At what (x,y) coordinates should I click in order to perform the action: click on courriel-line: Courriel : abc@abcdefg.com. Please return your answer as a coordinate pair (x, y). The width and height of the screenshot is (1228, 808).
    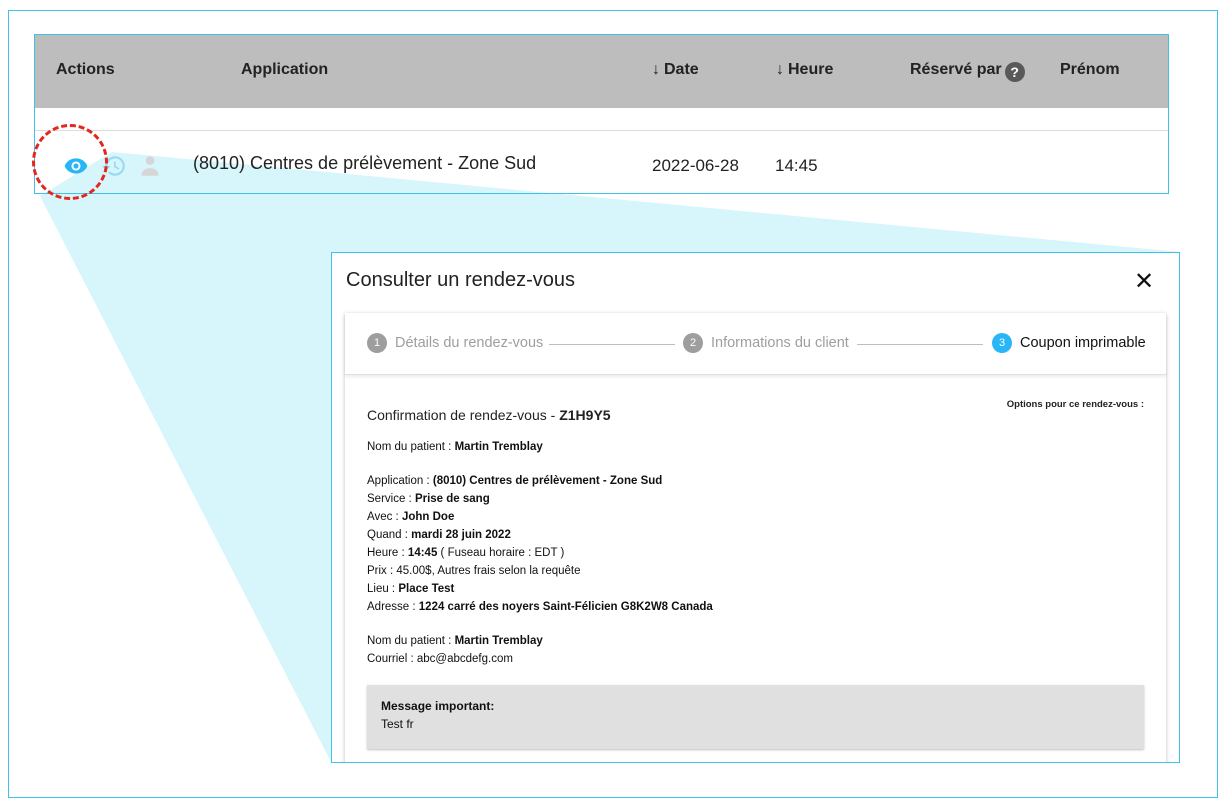
    Looking at the image, I should click on (440, 659).